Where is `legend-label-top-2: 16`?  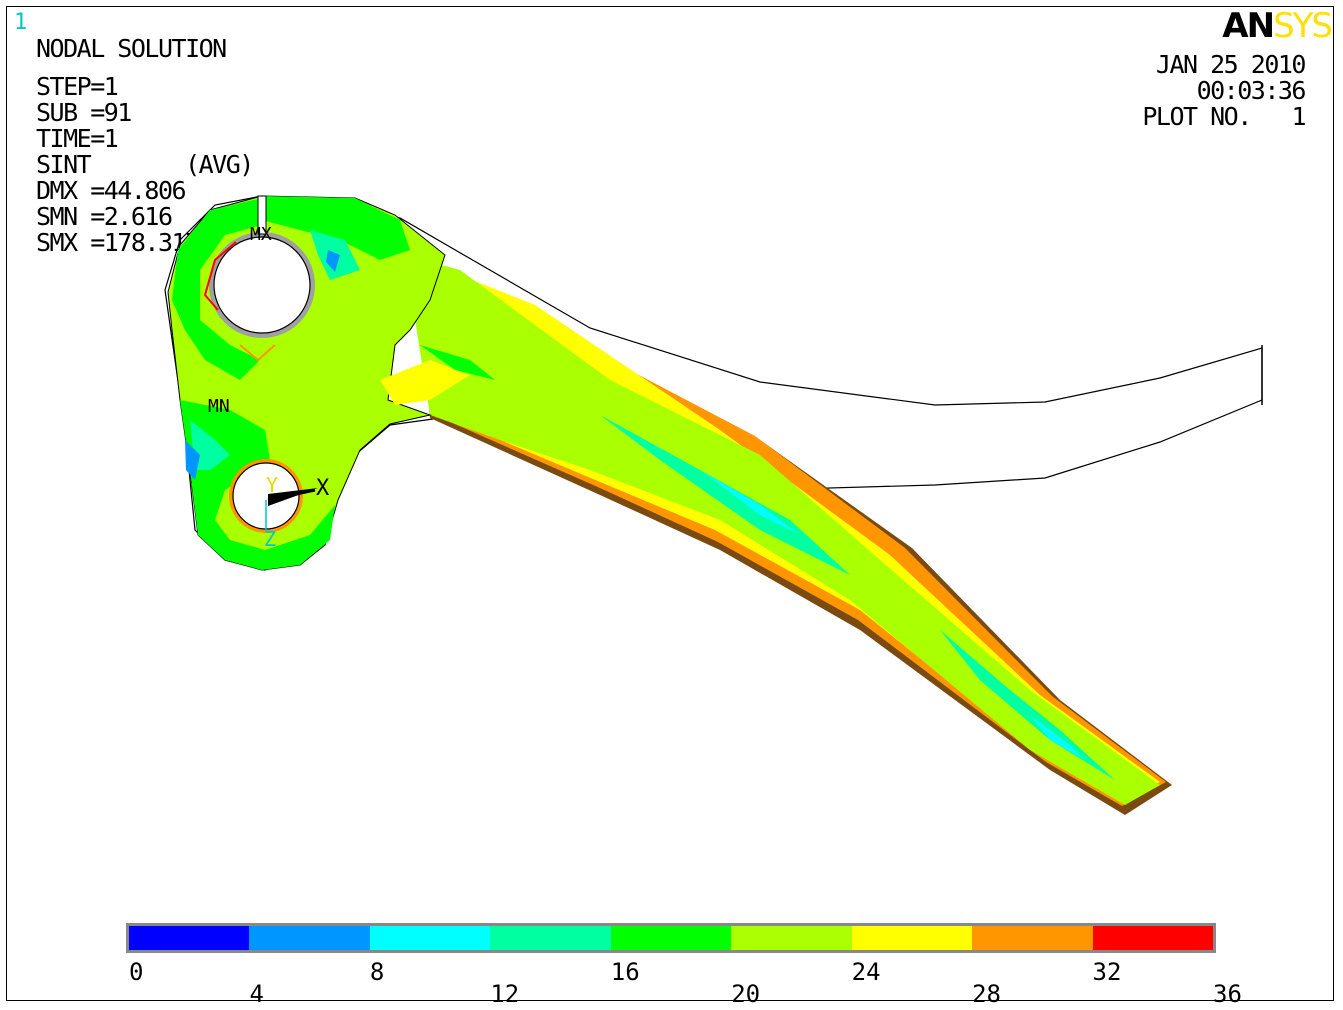 legend-label-top-2: 16 is located at coordinates (625, 972).